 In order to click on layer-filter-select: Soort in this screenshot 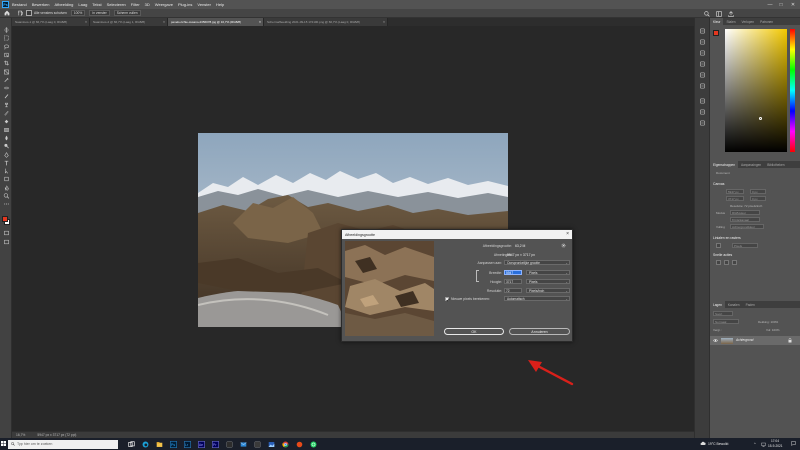, I will do `click(723, 313)`.